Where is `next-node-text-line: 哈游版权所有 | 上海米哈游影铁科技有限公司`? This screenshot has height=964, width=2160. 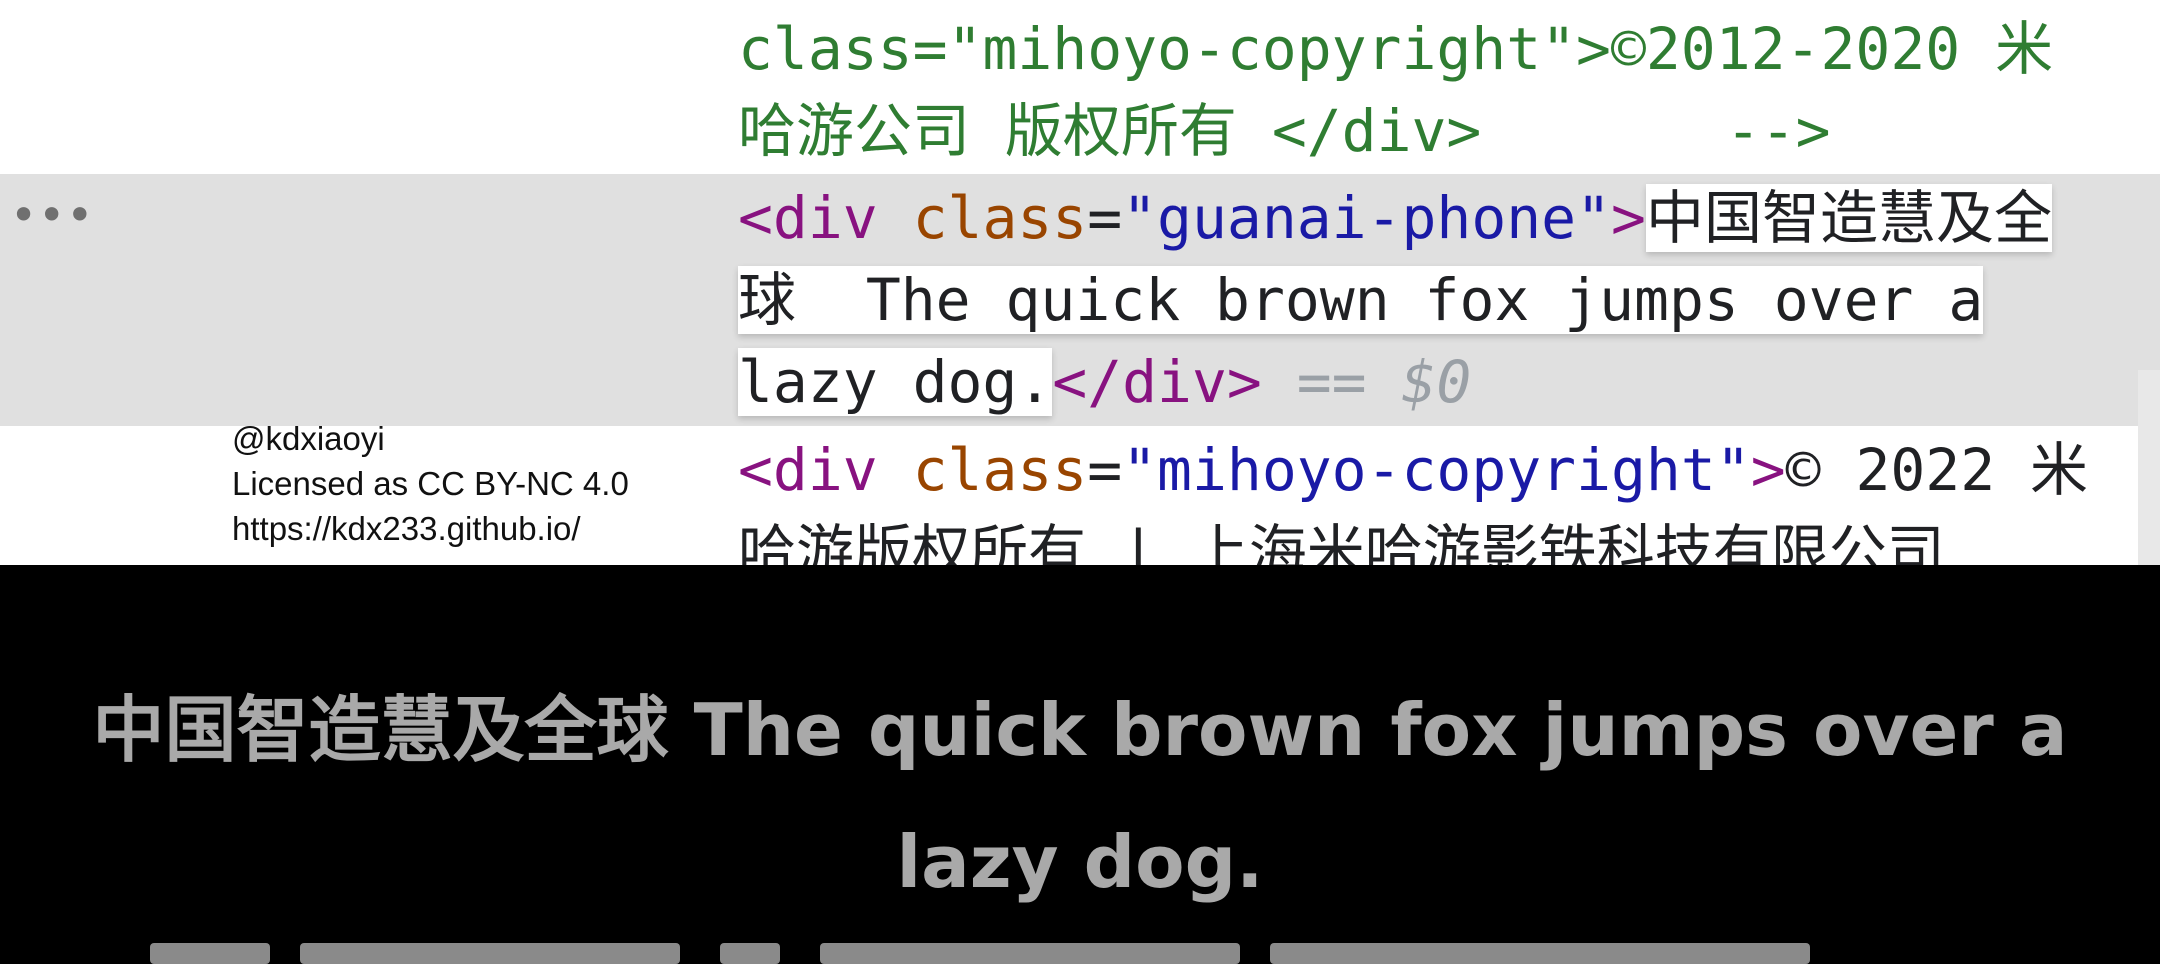
next-node-text-line: 哈游版权所有 | 上海米哈游影铁科技有限公司 is located at coordinates (1341, 541).